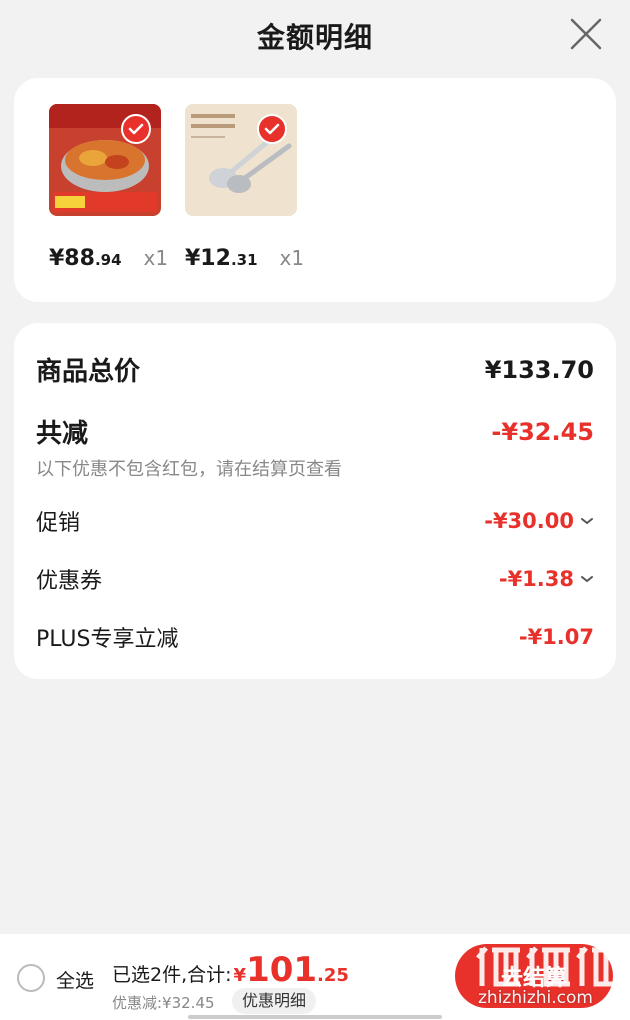 The width and height of the screenshot is (630, 1020). I want to click on total-currency: ¥, so click(240, 975).